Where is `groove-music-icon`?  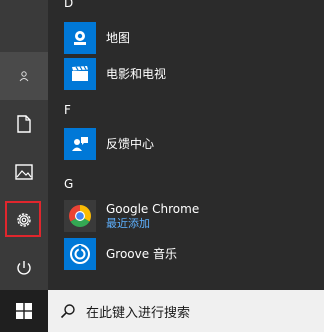
groove-music-icon is located at coordinates (80, 254).